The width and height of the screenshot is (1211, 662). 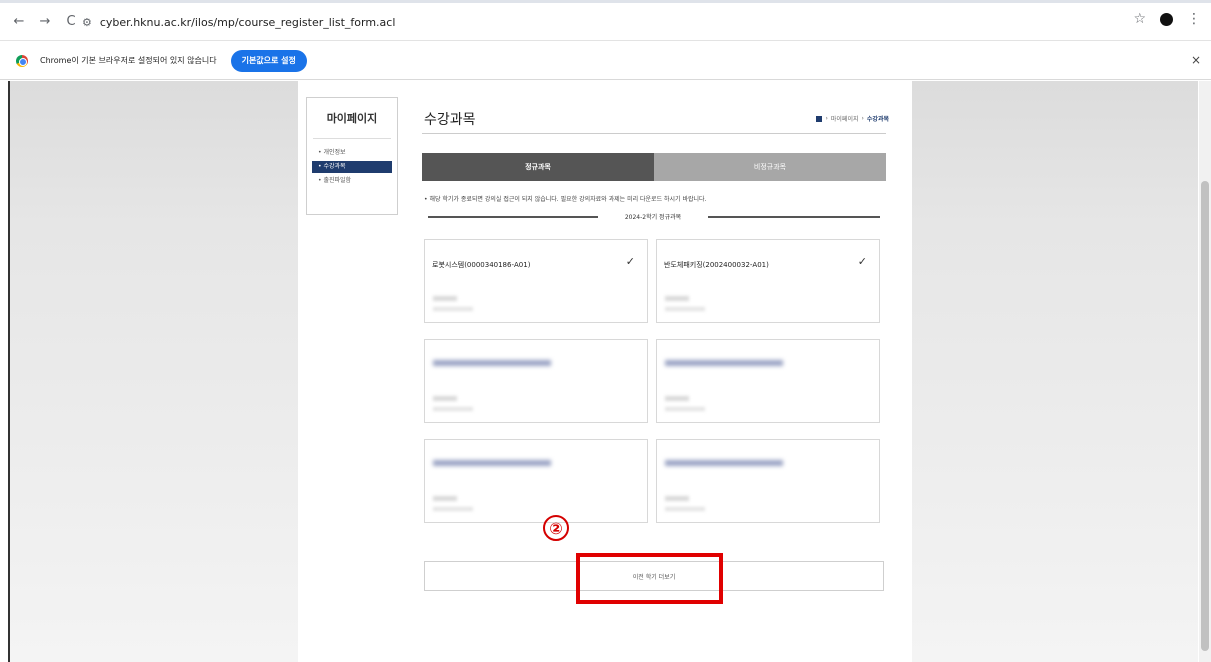 What do you see at coordinates (1205, 416) in the screenshot?
I see `scrollbar-thumb` at bounding box center [1205, 416].